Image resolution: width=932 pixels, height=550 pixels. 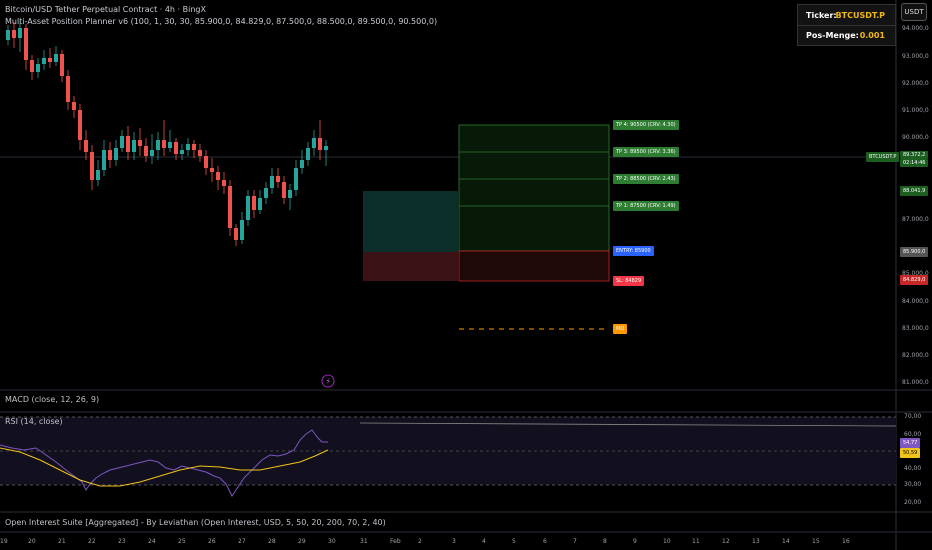 What do you see at coordinates (646, 179) in the screenshot?
I see `tp2-label: TP 2: 88500 (CRV: 2.43)` at bounding box center [646, 179].